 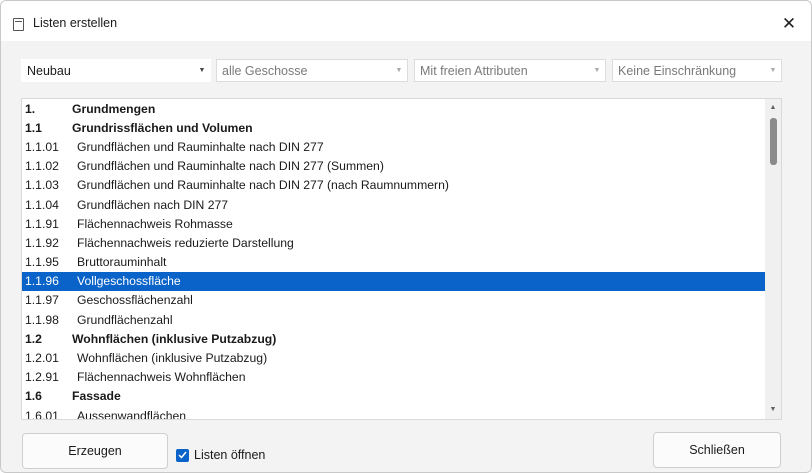 What do you see at coordinates (401, 127) in the screenshot?
I see `list-group-header: 1.1 Grundrissflächen und Volumen` at bounding box center [401, 127].